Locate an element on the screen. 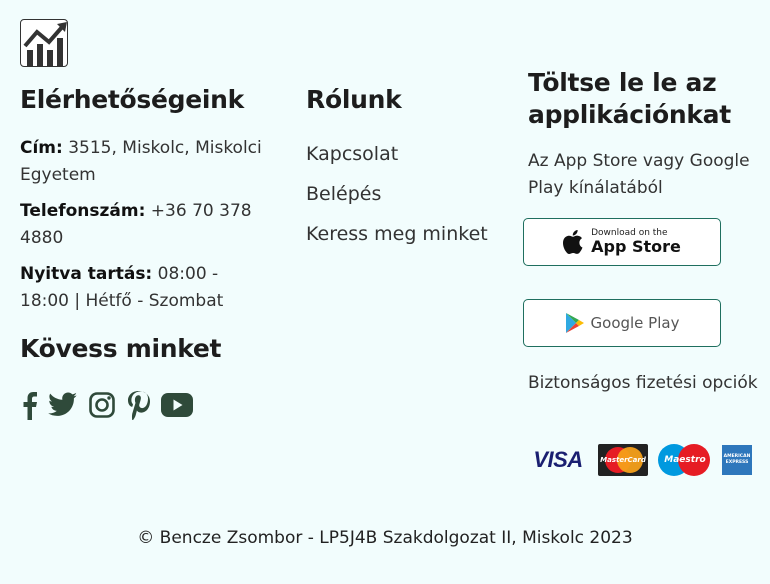 The height and width of the screenshot is (584, 770). app-store-button: Download on the App Store is located at coordinates (622, 242).